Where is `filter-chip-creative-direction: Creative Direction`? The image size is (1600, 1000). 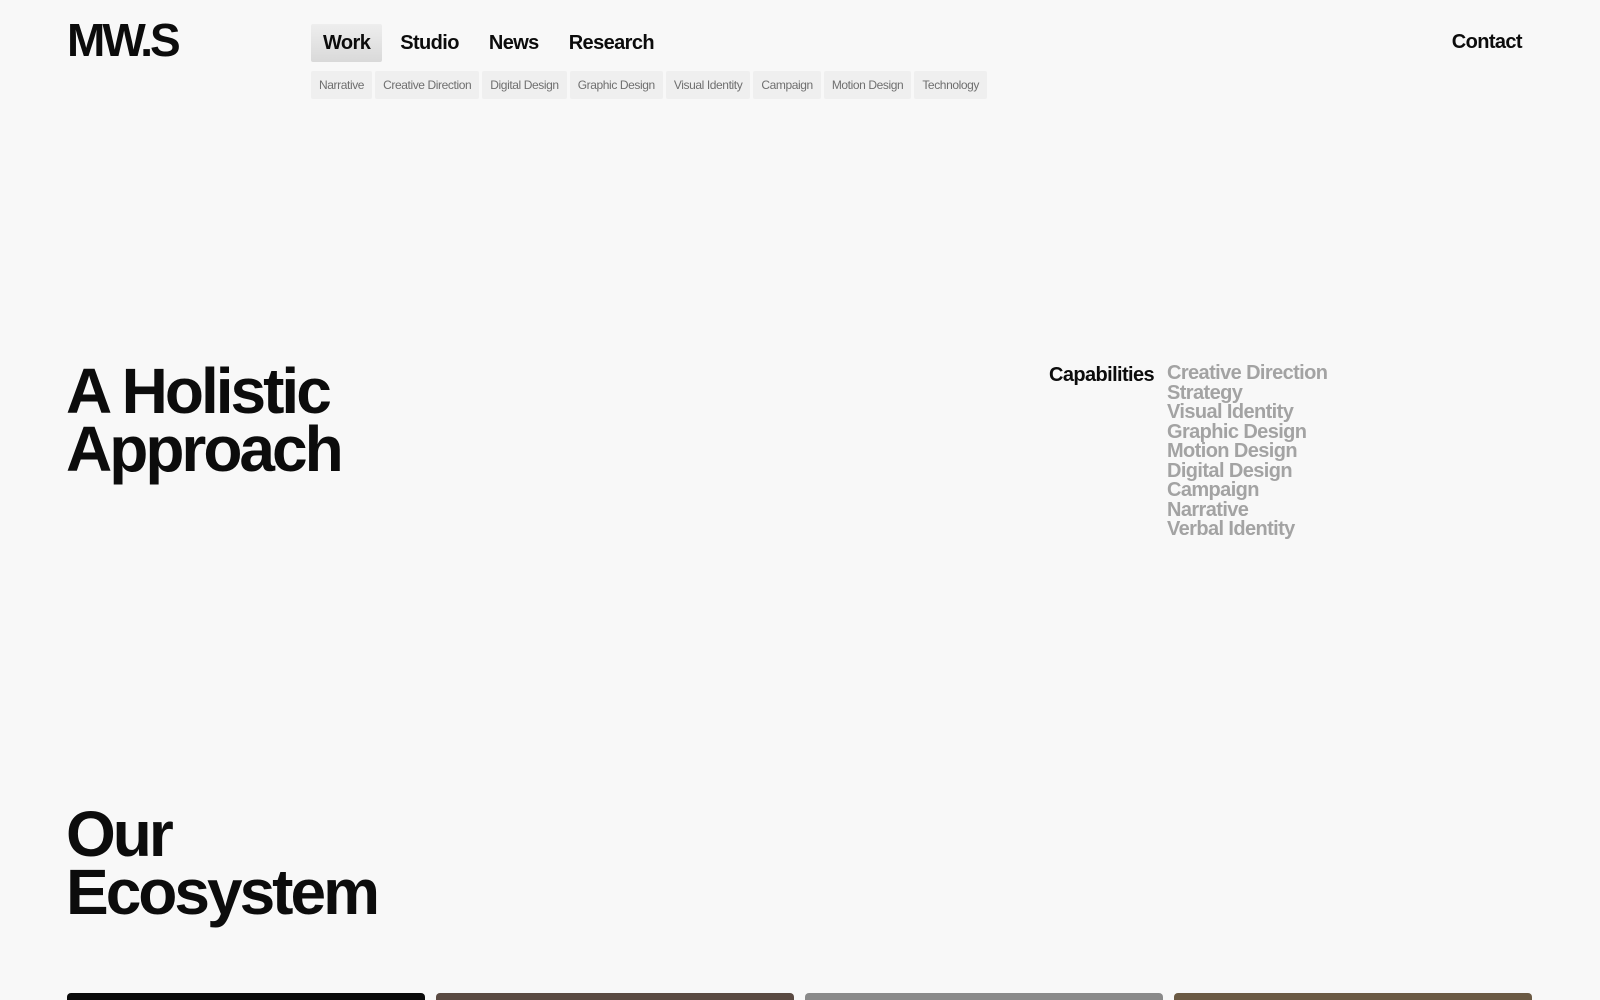 filter-chip-creative-direction: Creative Direction is located at coordinates (427, 85).